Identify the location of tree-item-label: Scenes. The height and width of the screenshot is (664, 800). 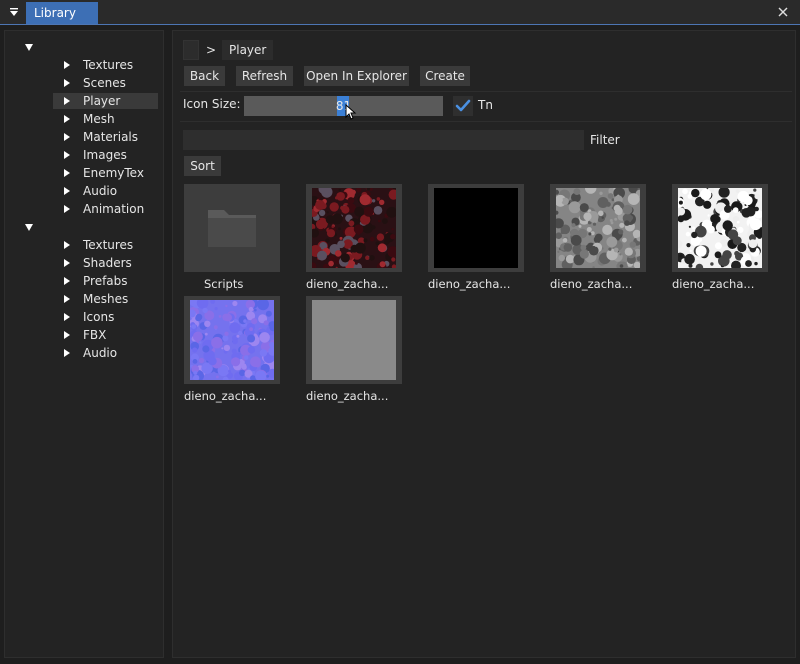
(104, 83).